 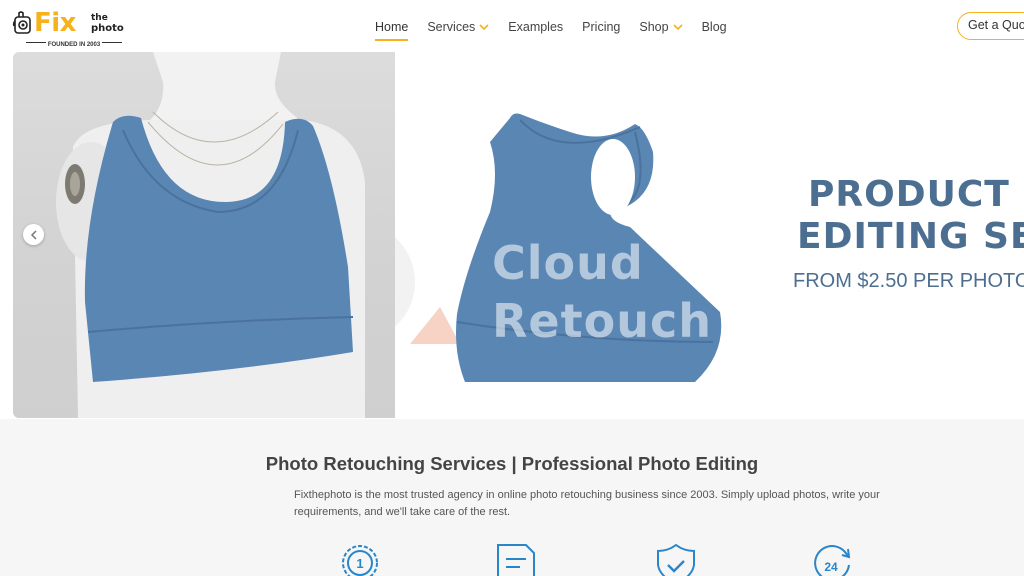 What do you see at coordinates (916, 194) in the screenshot?
I see `hero-title-line-1: PRODUCT F` at bounding box center [916, 194].